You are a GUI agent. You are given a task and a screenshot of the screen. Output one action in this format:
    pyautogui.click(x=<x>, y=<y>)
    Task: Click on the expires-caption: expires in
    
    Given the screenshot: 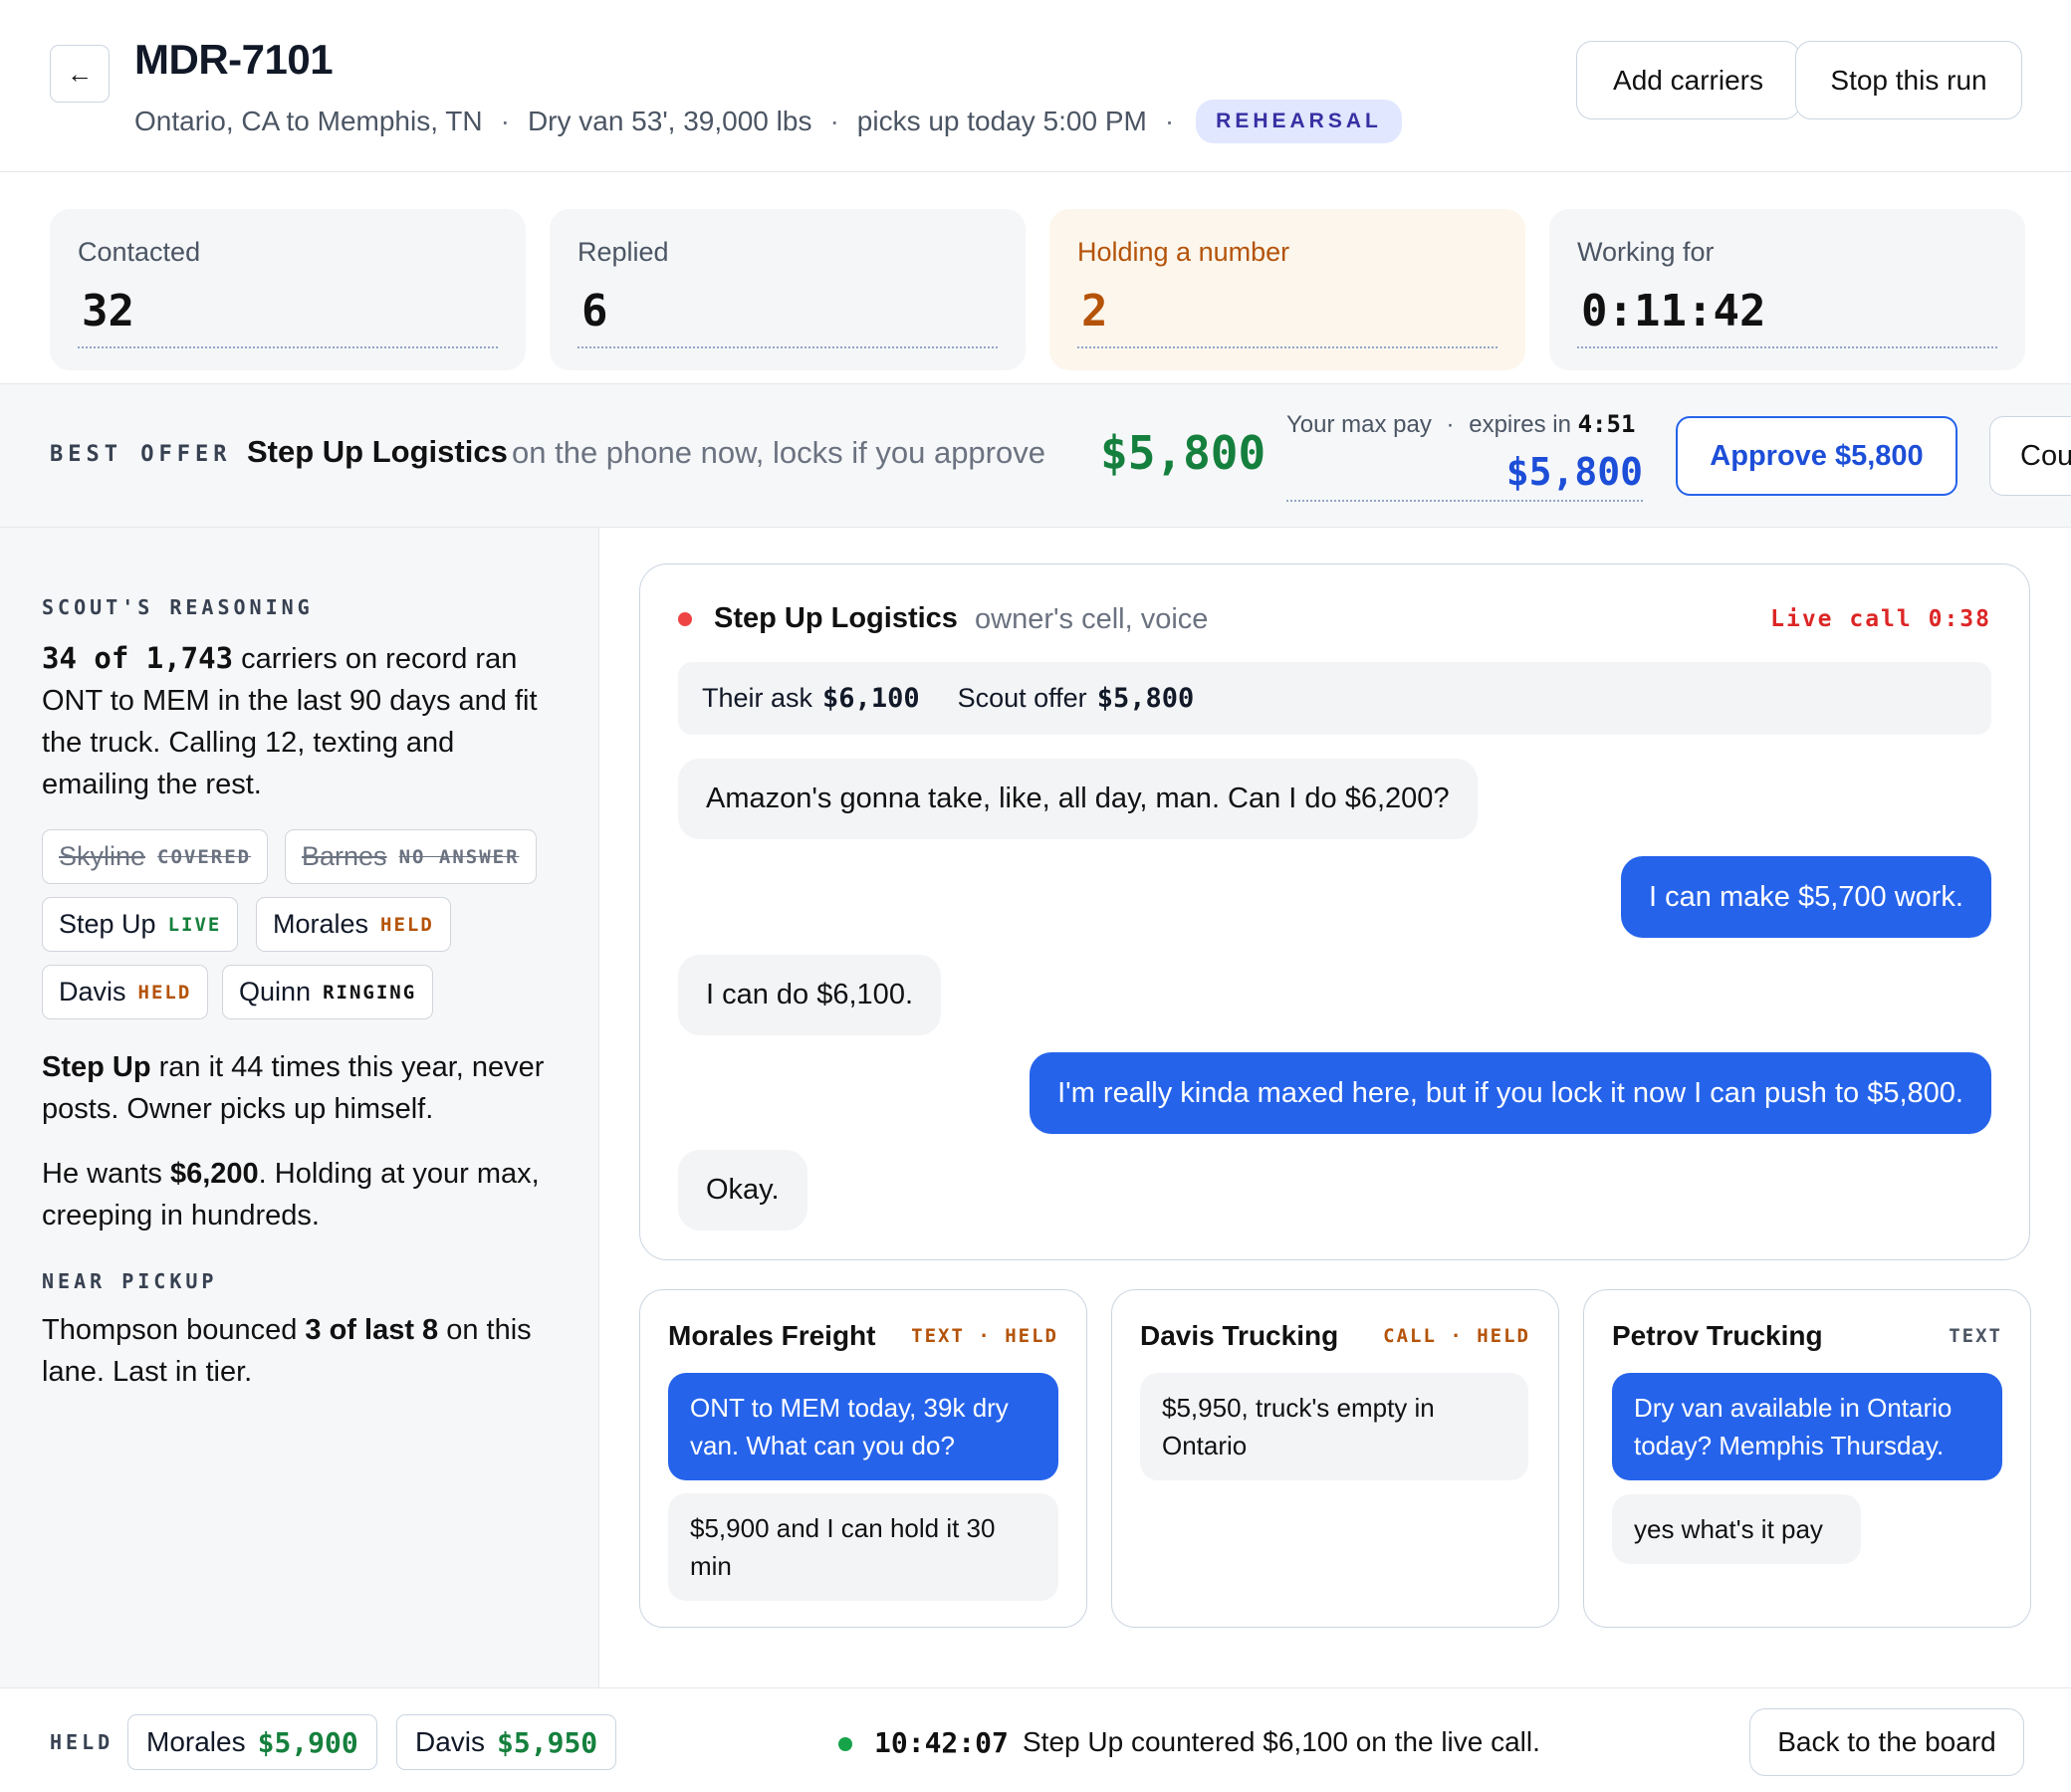 What is the action you would take?
    pyautogui.click(x=1520, y=425)
    